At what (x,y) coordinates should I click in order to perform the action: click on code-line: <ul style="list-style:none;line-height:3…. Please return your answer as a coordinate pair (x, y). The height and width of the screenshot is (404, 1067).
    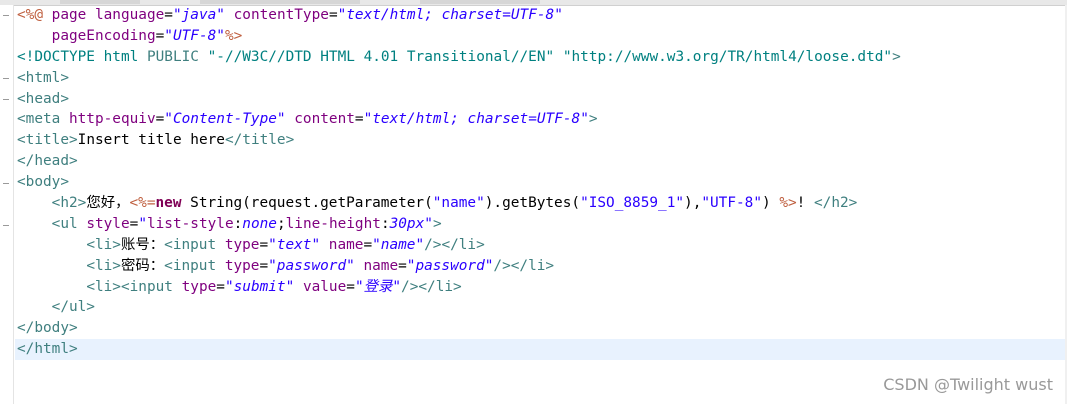
    Looking at the image, I should click on (541, 224).